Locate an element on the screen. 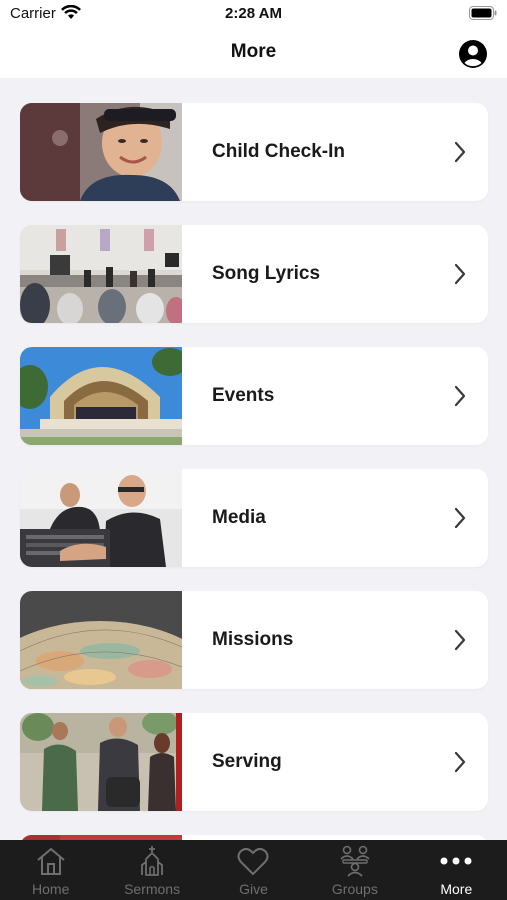  tab-sermons: Sermons is located at coordinates (151, 870).